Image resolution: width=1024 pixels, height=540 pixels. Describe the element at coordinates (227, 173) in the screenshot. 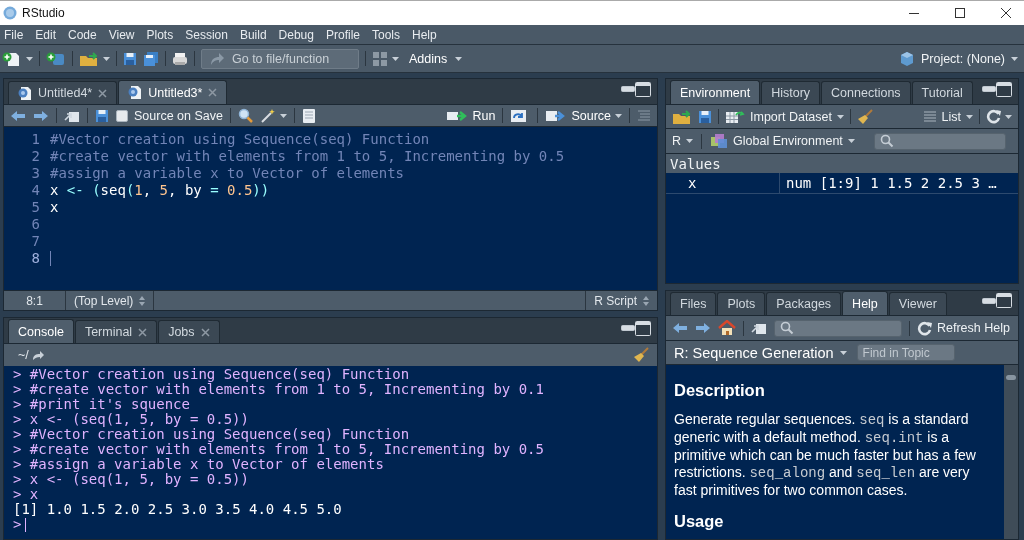

I see `code-line: #assign a variable x to Vector of elements` at that location.